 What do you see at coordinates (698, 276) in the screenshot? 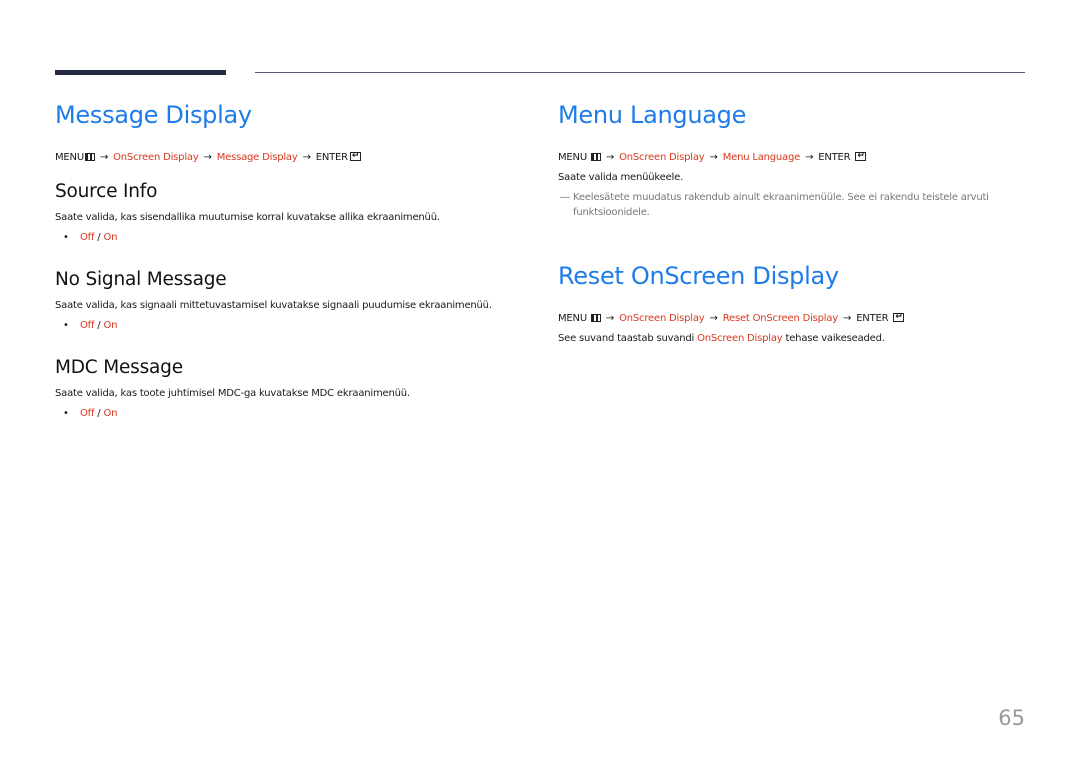
I see `section-title: Reset OnScreen Display` at bounding box center [698, 276].